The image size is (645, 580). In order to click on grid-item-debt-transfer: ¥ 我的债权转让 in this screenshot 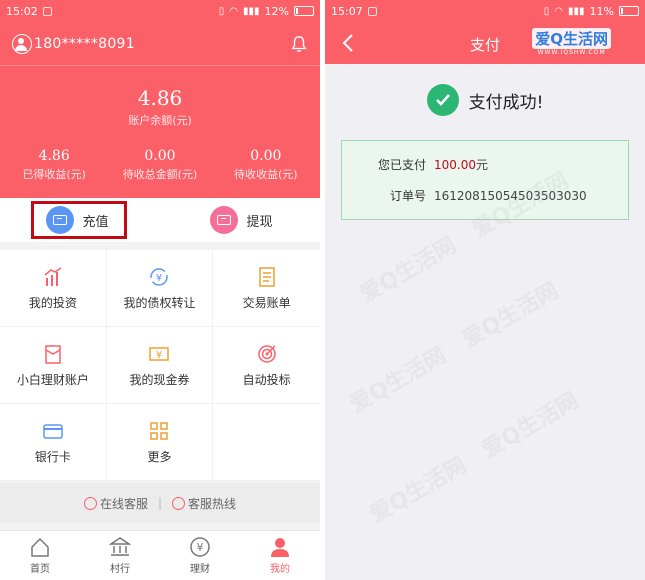, I will do `click(160, 288)`.